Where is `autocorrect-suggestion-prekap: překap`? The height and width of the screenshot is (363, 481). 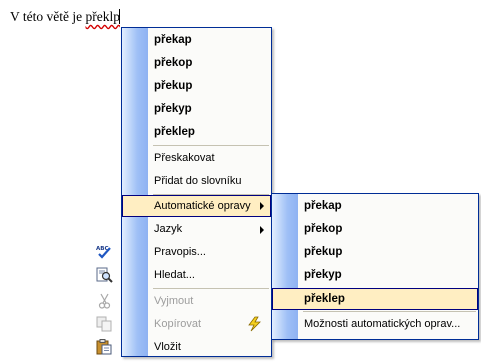 autocorrect-suggestion-prekap: překap is located at coordinates (375, 206).